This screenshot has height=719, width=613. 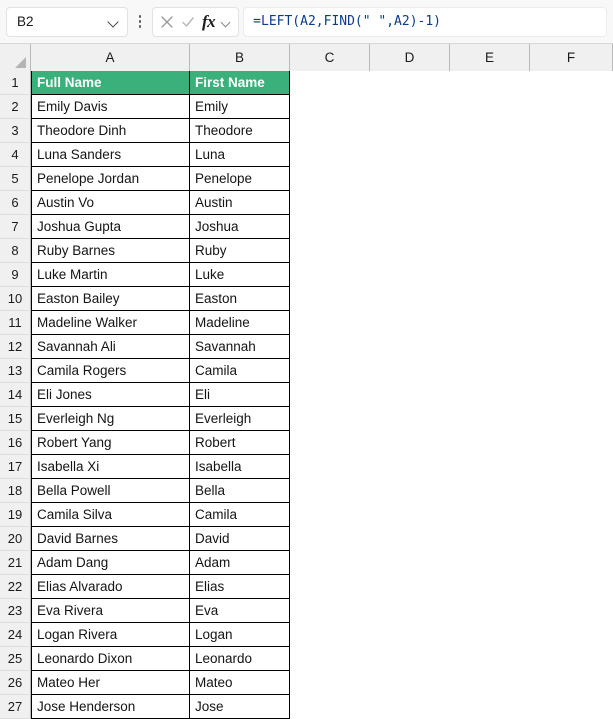 I want to click on cell-a12: Savannah Ali, so click(x=110, y=347).